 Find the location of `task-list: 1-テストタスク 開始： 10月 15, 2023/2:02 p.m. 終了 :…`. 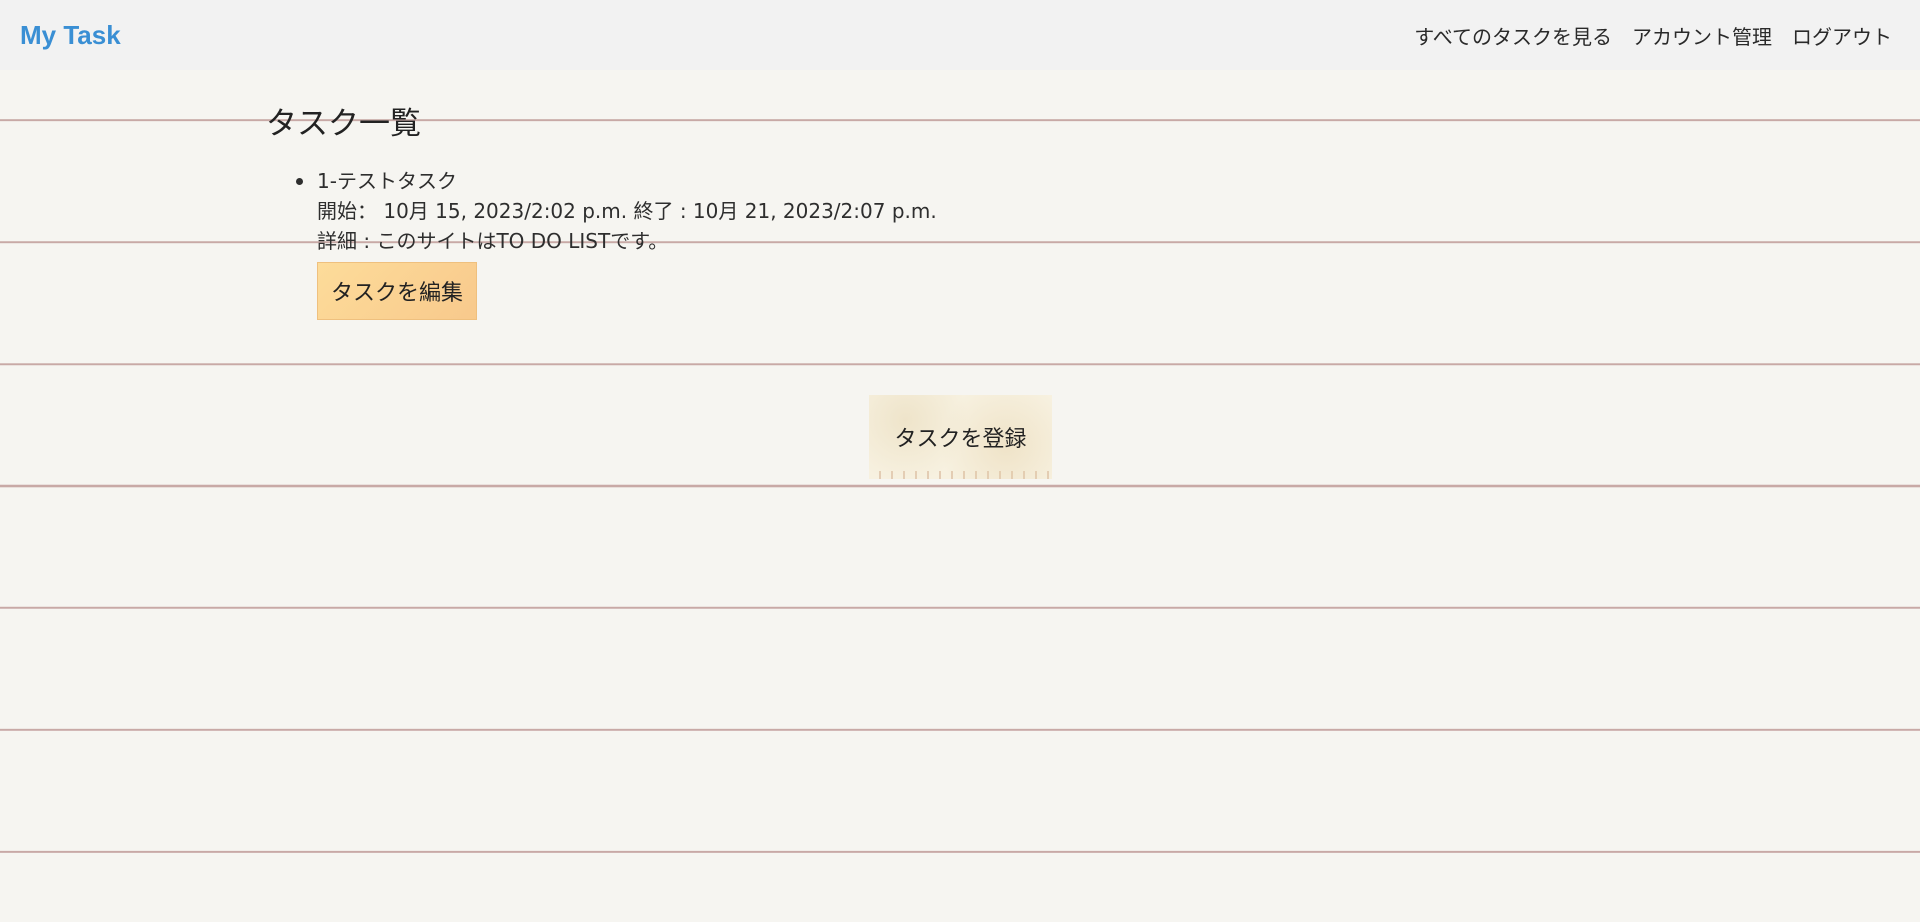

task-list: 1-テストタスク 開始： 10月 15, 2023/2:02 p.m. 終了 :… is located at coordinates (613, 243).